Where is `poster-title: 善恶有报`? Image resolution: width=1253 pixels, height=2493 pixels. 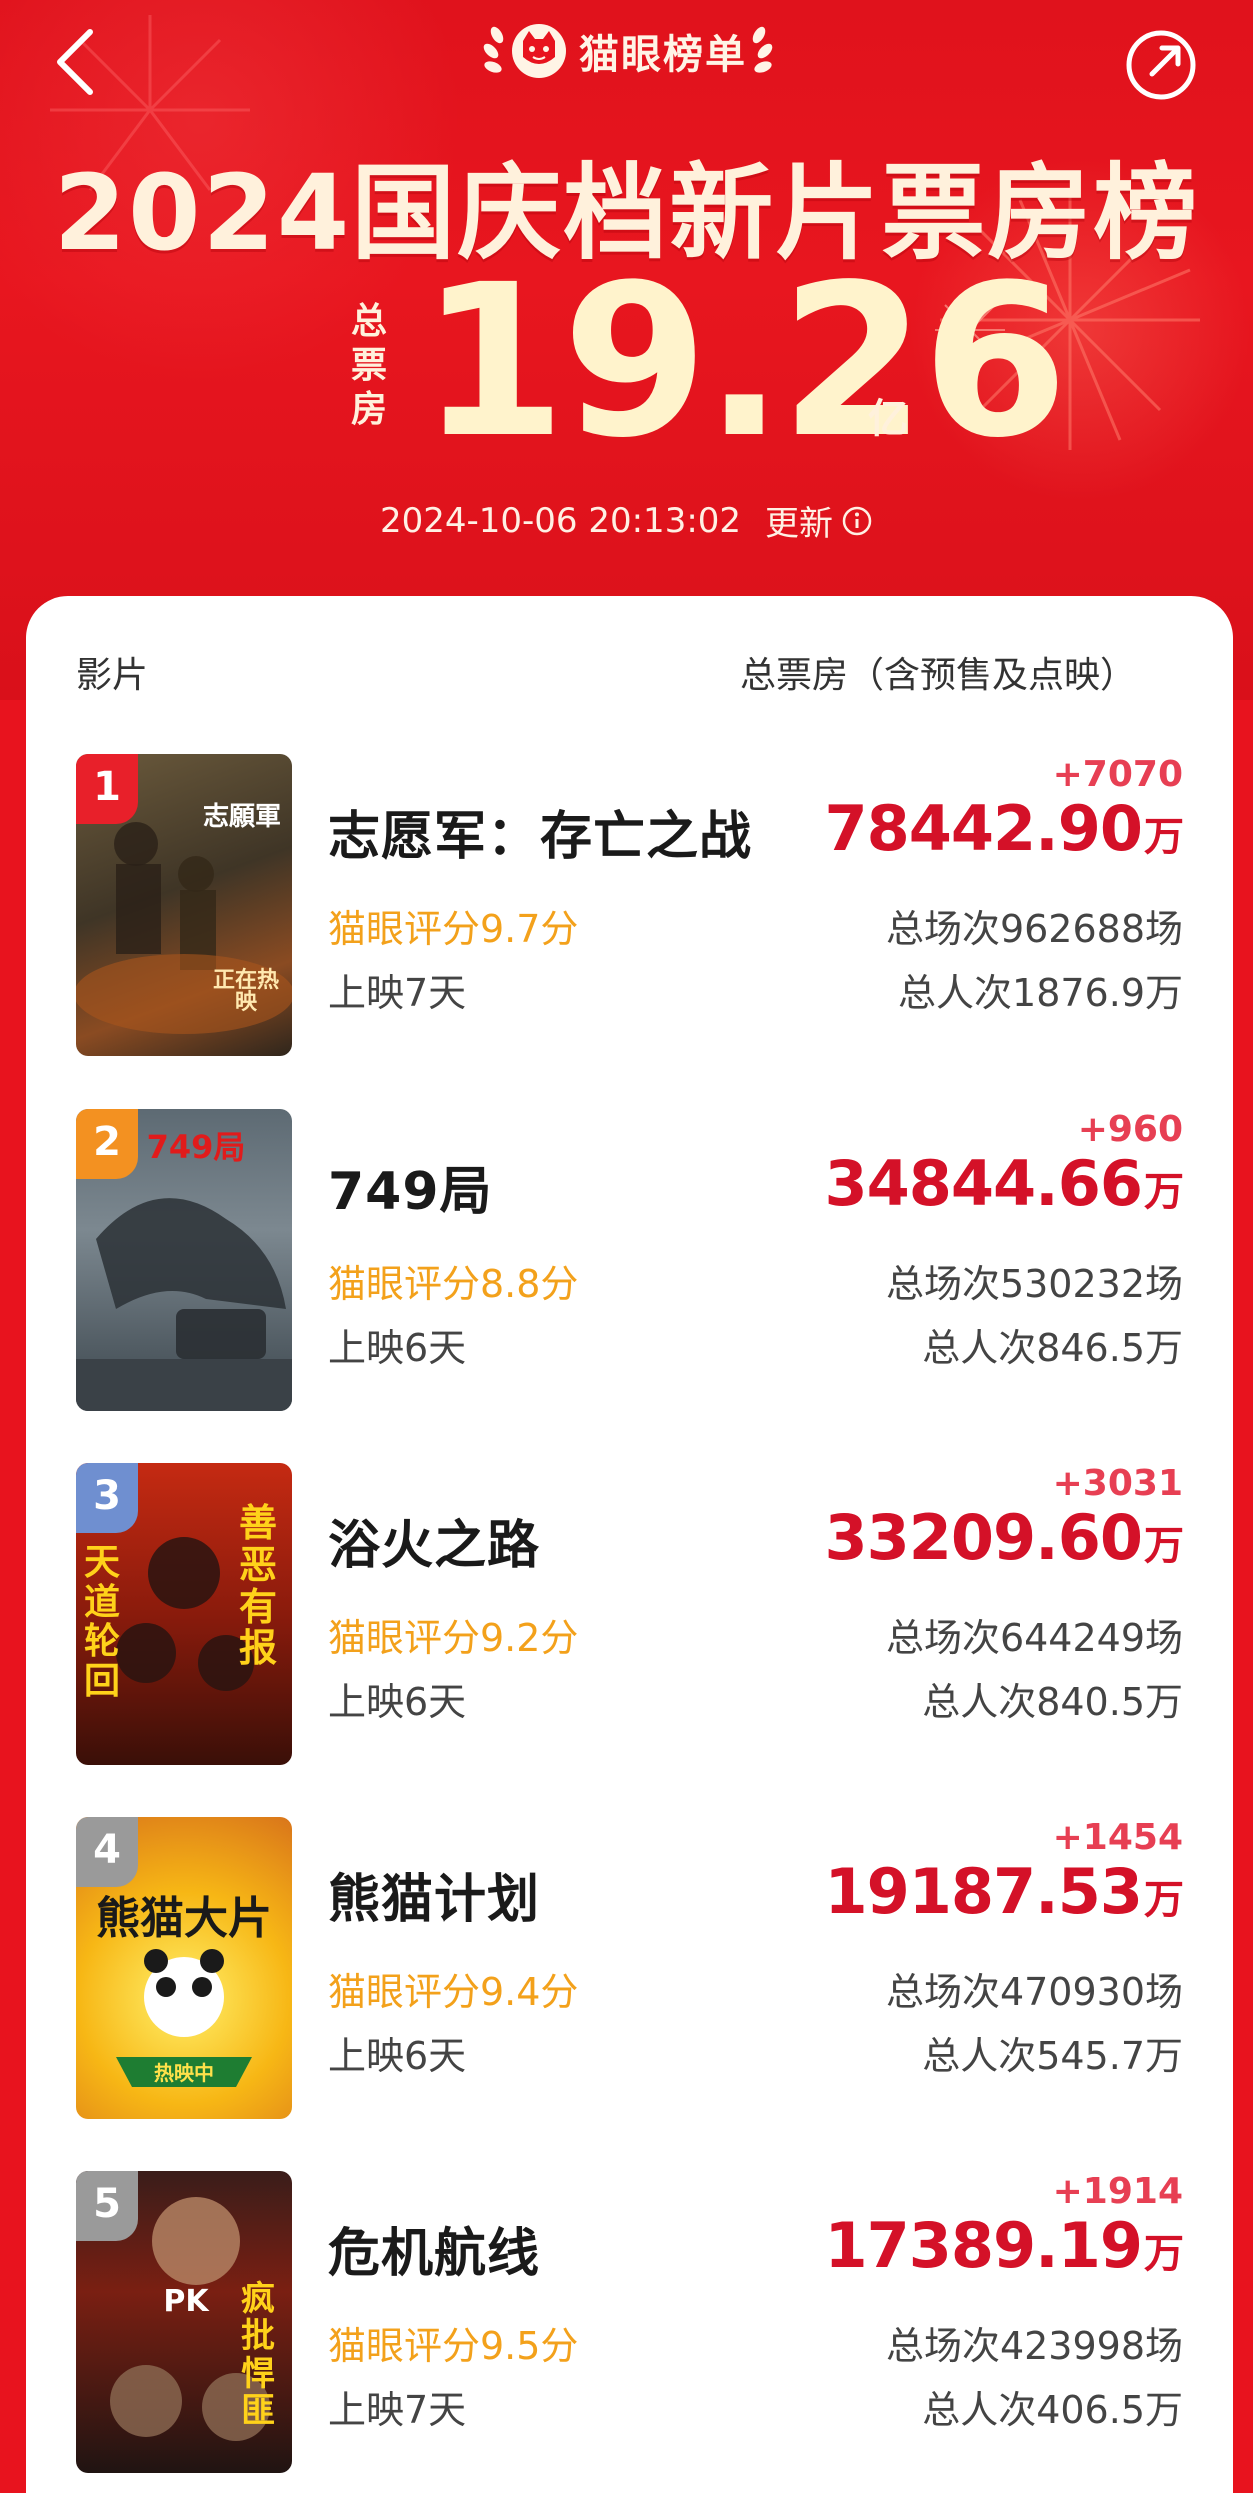
poster-title: 善恶有报 is located at coordinates (257, 1586).